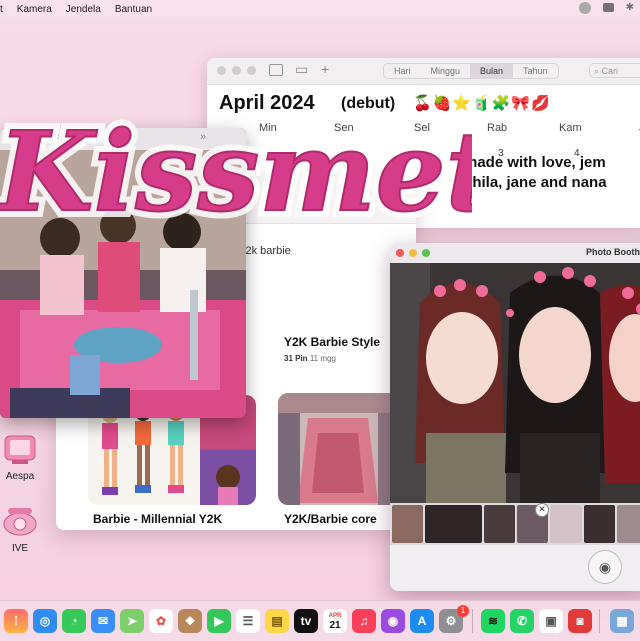 The image size is (640, 641). Describe the element at coordinates (1, 9) in the screenshot. I see `menu-item-app: t` at that location.